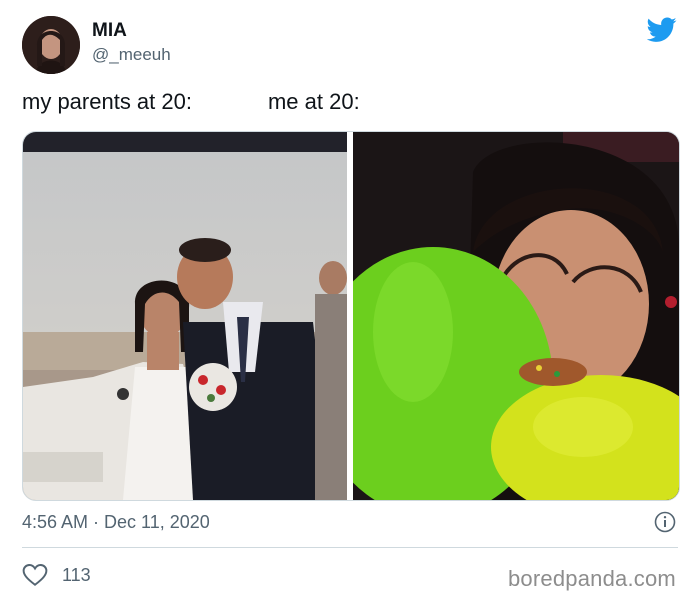 The image size is (700, 602). I want to click on avatar-image, so click(51, 45).